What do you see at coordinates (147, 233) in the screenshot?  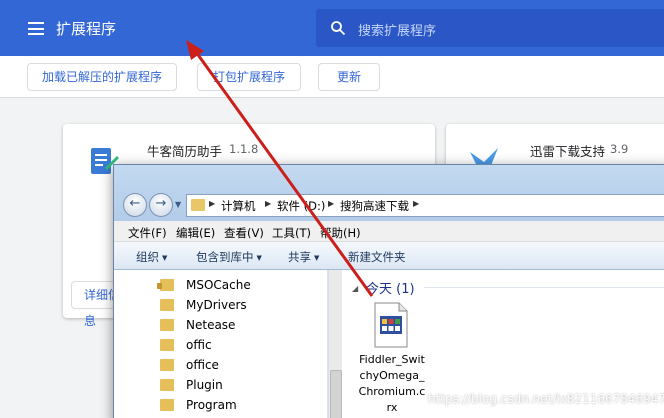 I see `menu-file: 文件(F)` at bounding box center [147, 233].